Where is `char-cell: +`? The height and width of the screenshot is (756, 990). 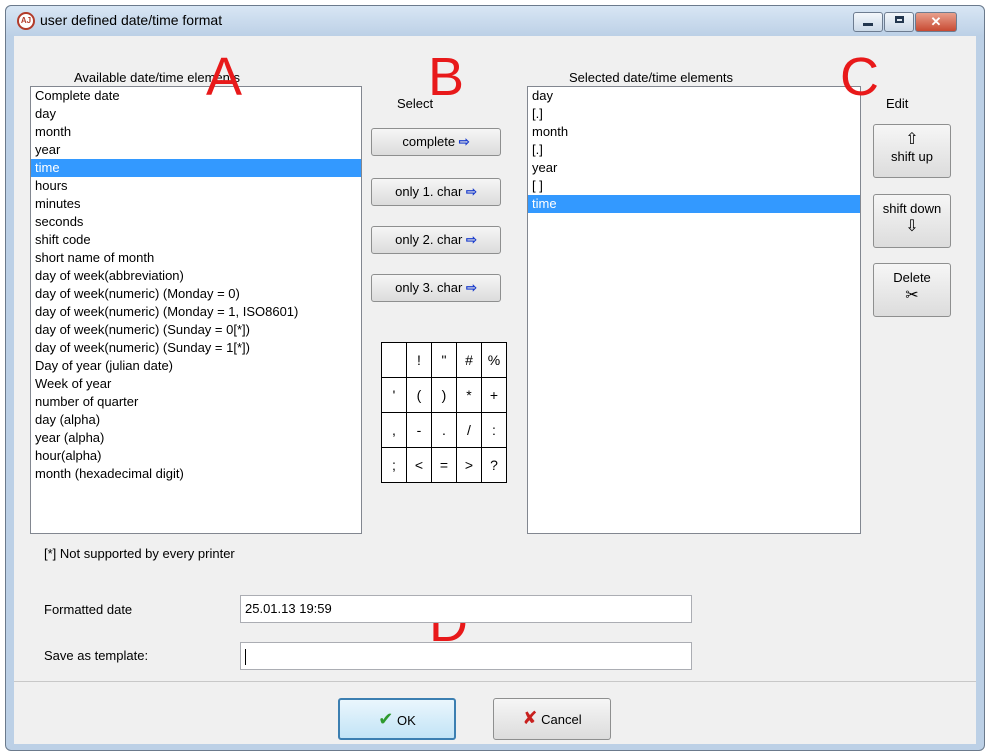
char-cell: + is located at coordinates (494, 395).